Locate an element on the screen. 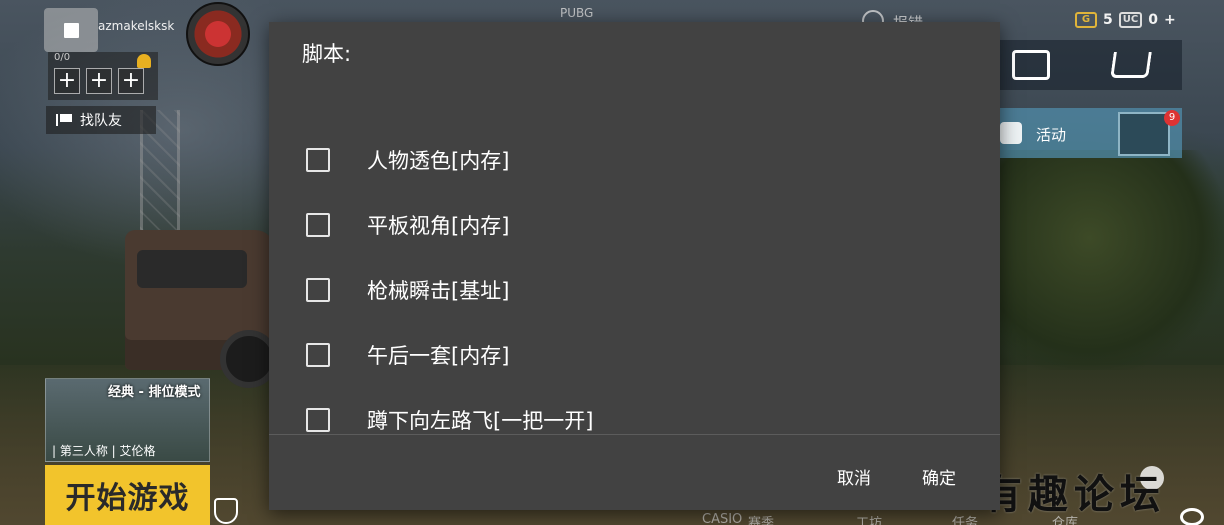 The height and width of the screenshot is (525, 1224). flag-icon is located at coordinates (64, 120).